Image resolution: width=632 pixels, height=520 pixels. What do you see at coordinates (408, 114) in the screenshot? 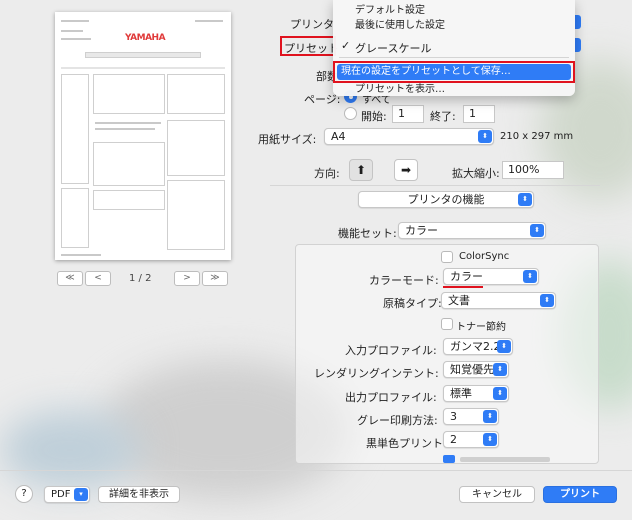
I see `pages-from-input: 1` at bounding box center [408, 114].